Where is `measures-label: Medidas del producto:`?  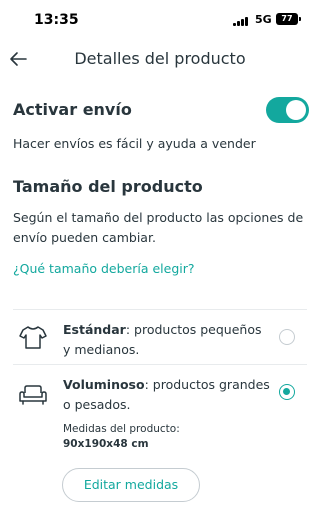
measures-label: Medidas del producto: is located at coordinates (121, 429).